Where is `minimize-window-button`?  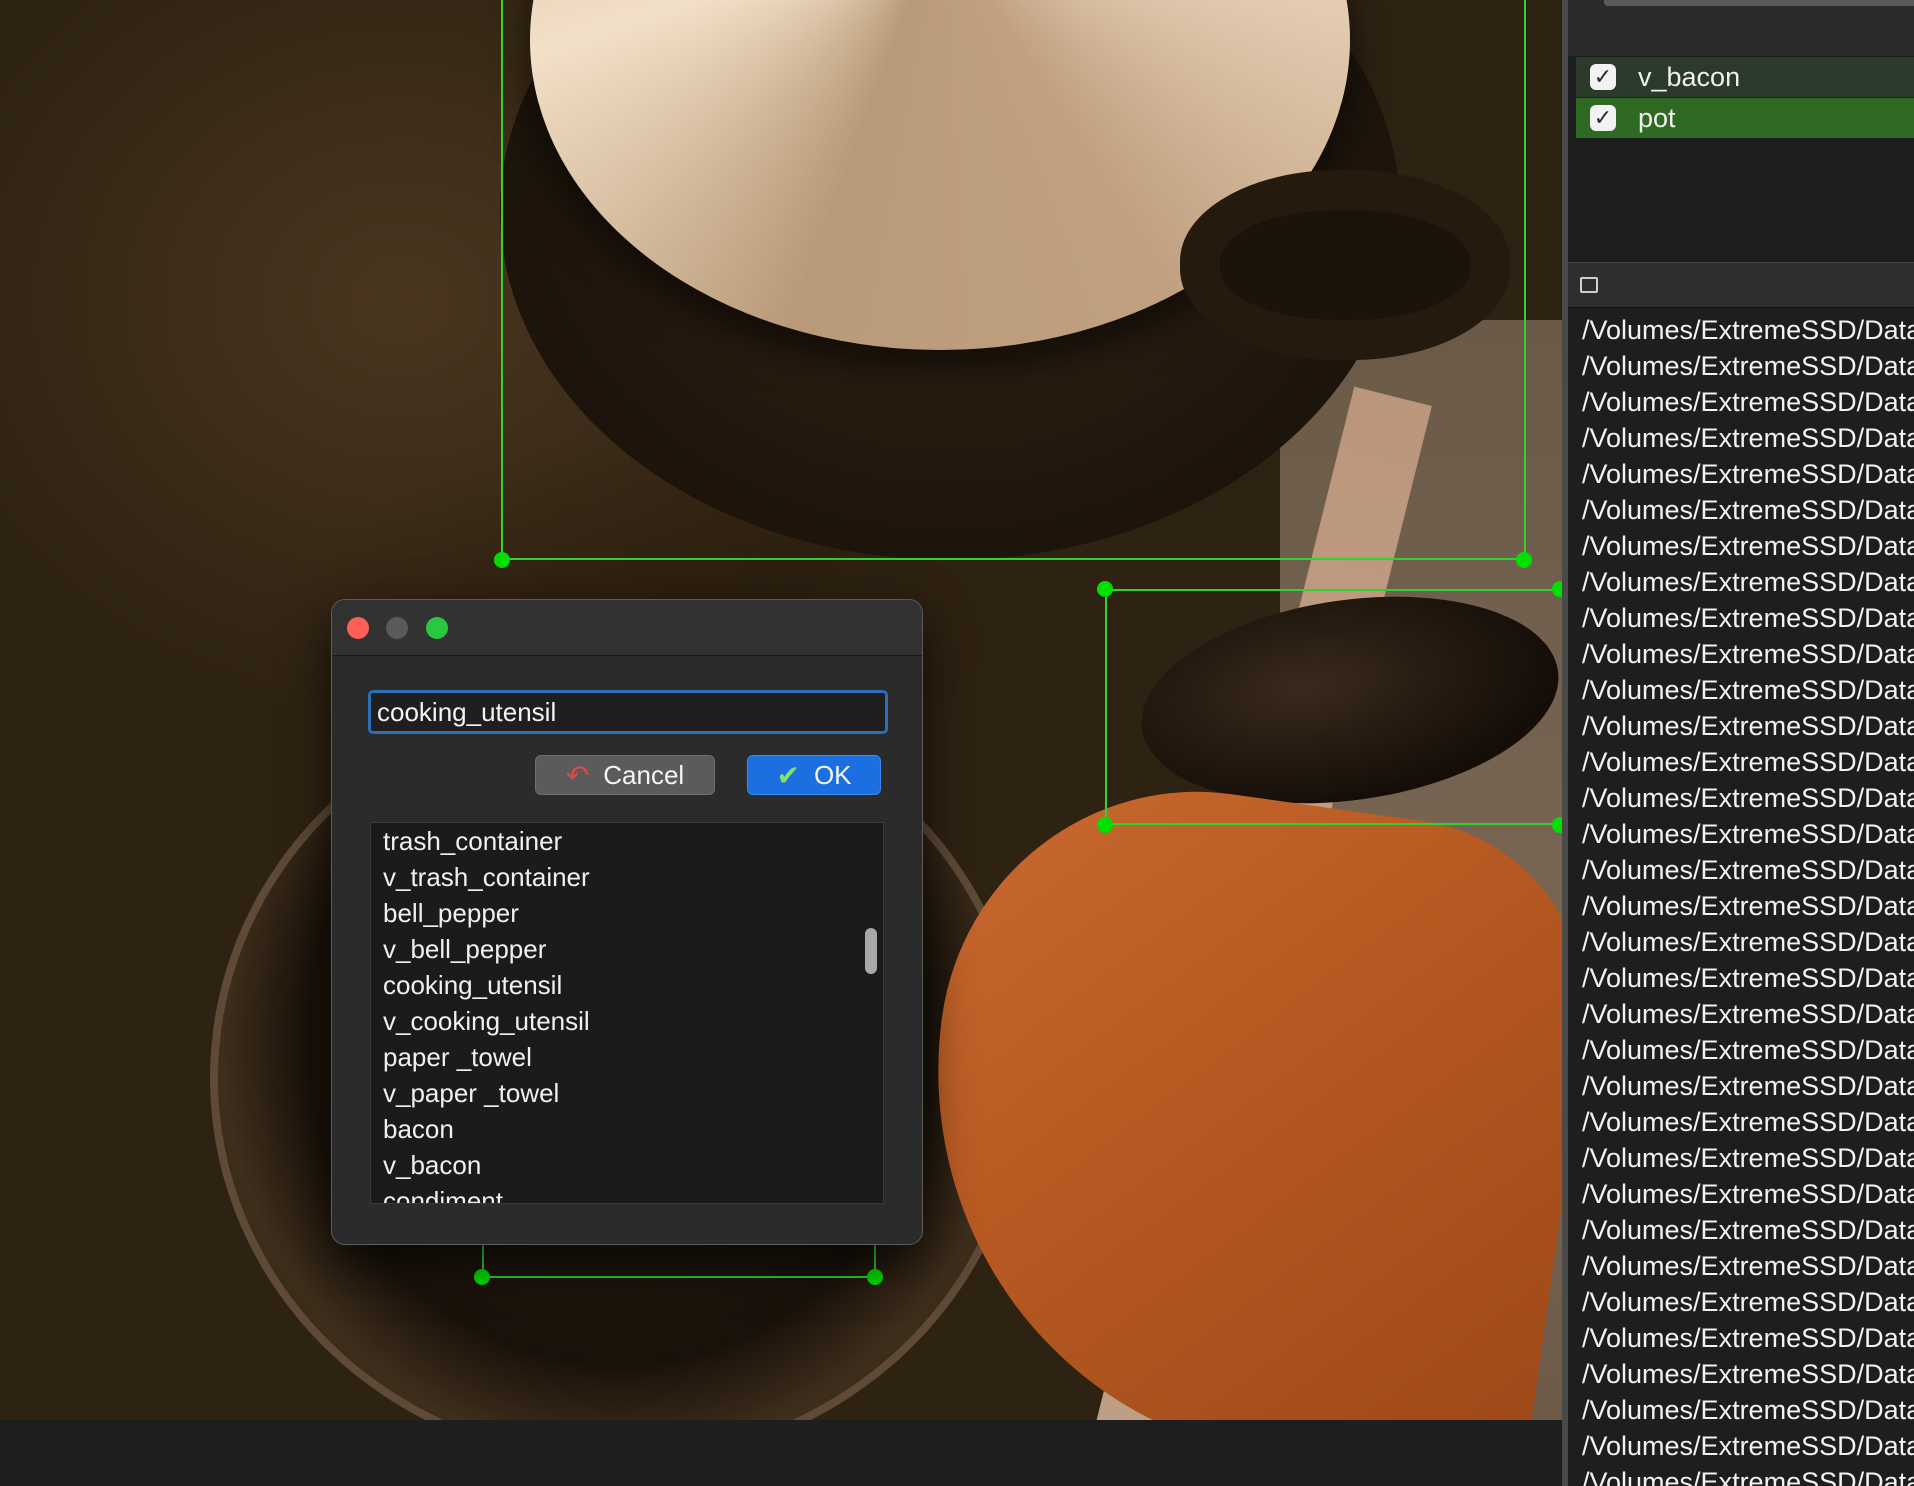
minimize-window-button is located at coordinates (397, 628).